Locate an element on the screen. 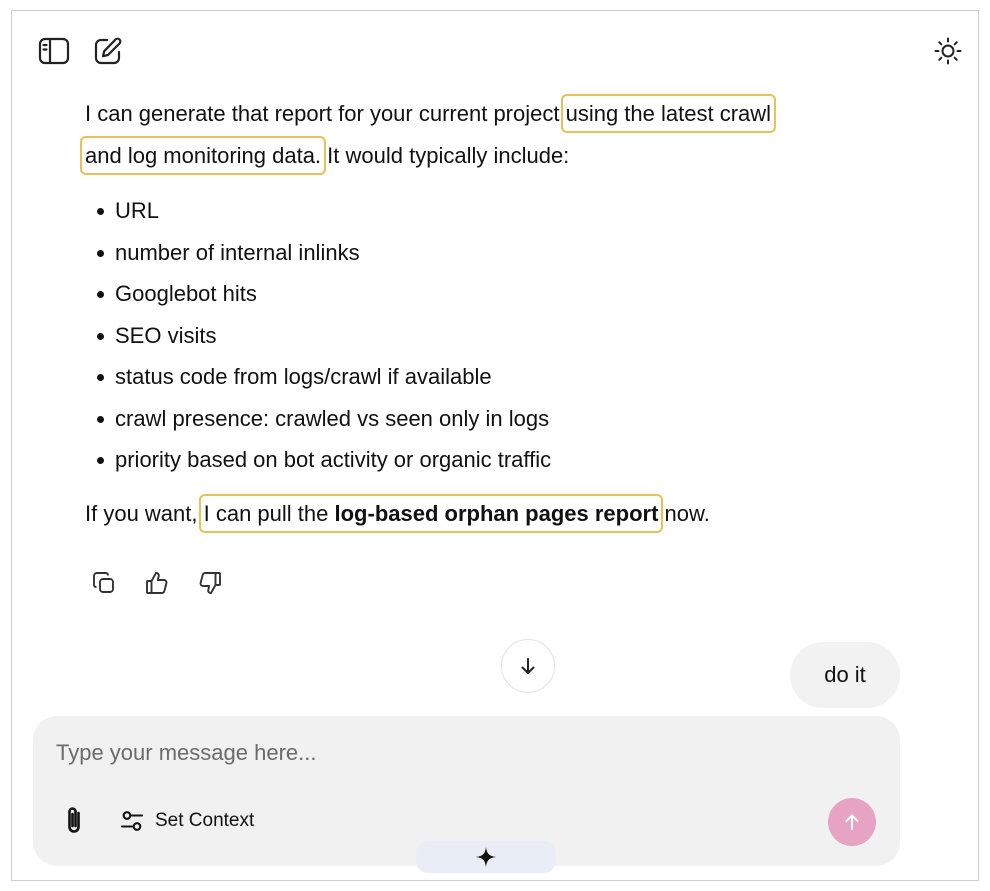  arrow-down-icon is located at coordinates (528, 666).